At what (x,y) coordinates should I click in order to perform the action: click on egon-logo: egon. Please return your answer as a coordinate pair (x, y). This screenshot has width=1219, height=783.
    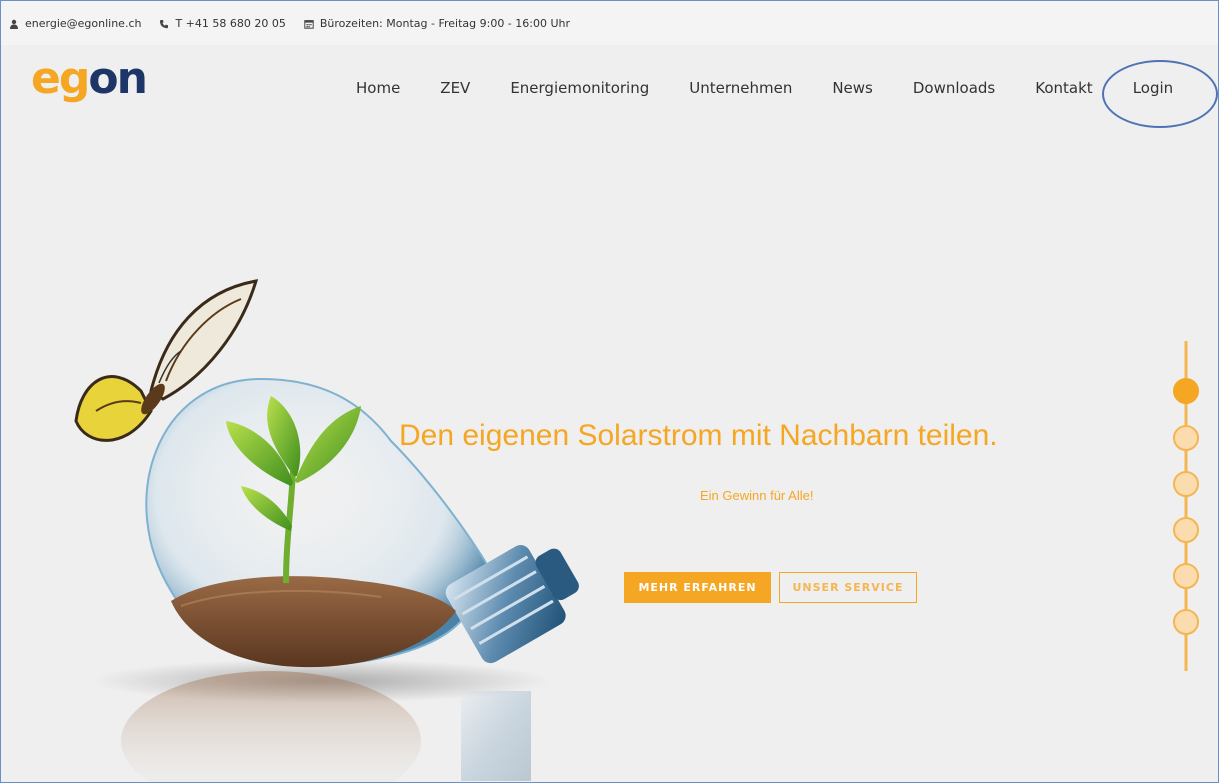
    Looking at the image, I should click on (89, 79).